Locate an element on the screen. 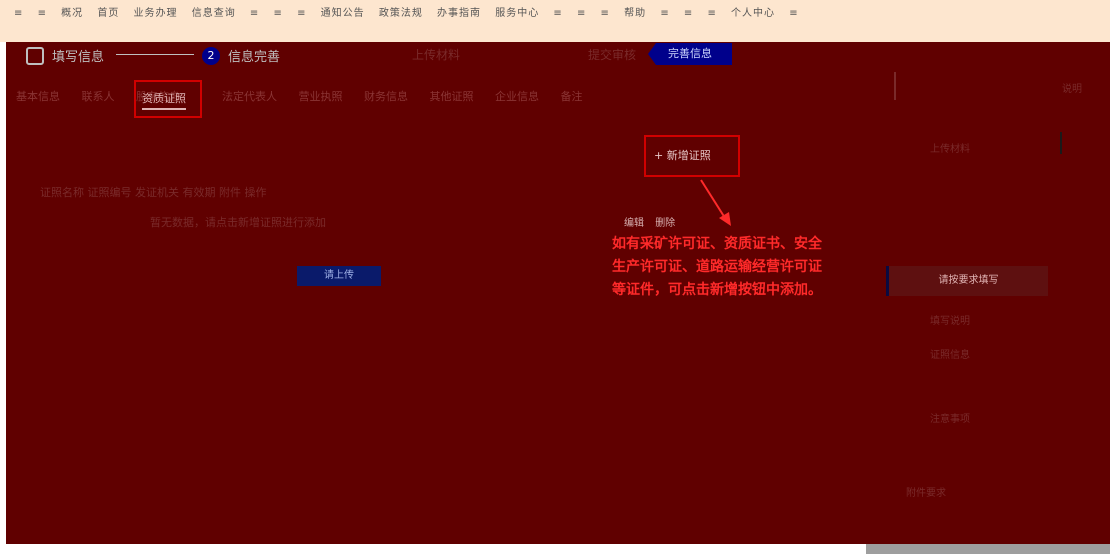 The image size is (1110, 554). empty-hint: 暂无数据，请点击新增证照进行添加 is located at coordinates (238, 222).